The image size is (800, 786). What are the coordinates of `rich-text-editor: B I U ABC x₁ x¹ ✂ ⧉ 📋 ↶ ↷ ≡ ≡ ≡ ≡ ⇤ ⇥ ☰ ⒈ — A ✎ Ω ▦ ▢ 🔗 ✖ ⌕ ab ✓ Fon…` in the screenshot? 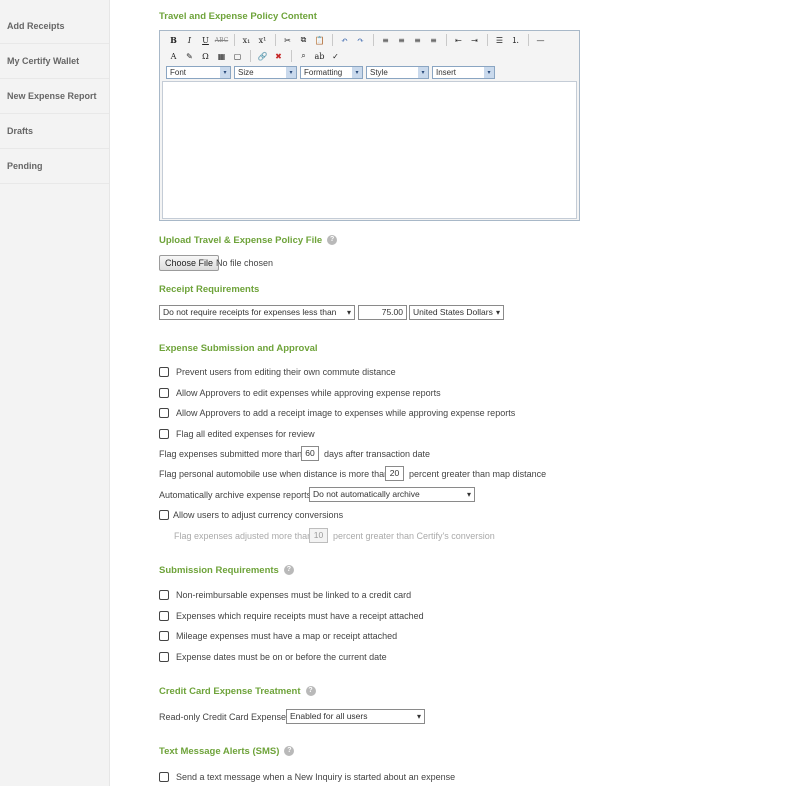 It's located at (369, 125).